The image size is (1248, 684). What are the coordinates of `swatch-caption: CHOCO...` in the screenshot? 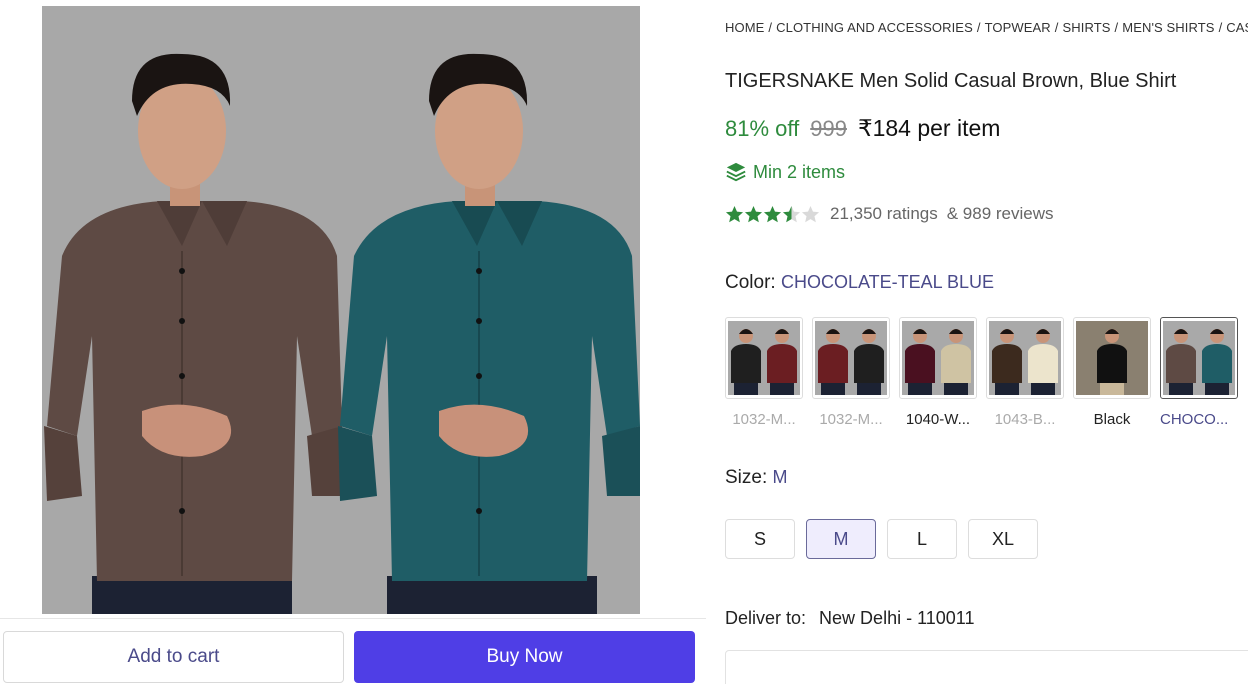 It's located at (1194, 419).